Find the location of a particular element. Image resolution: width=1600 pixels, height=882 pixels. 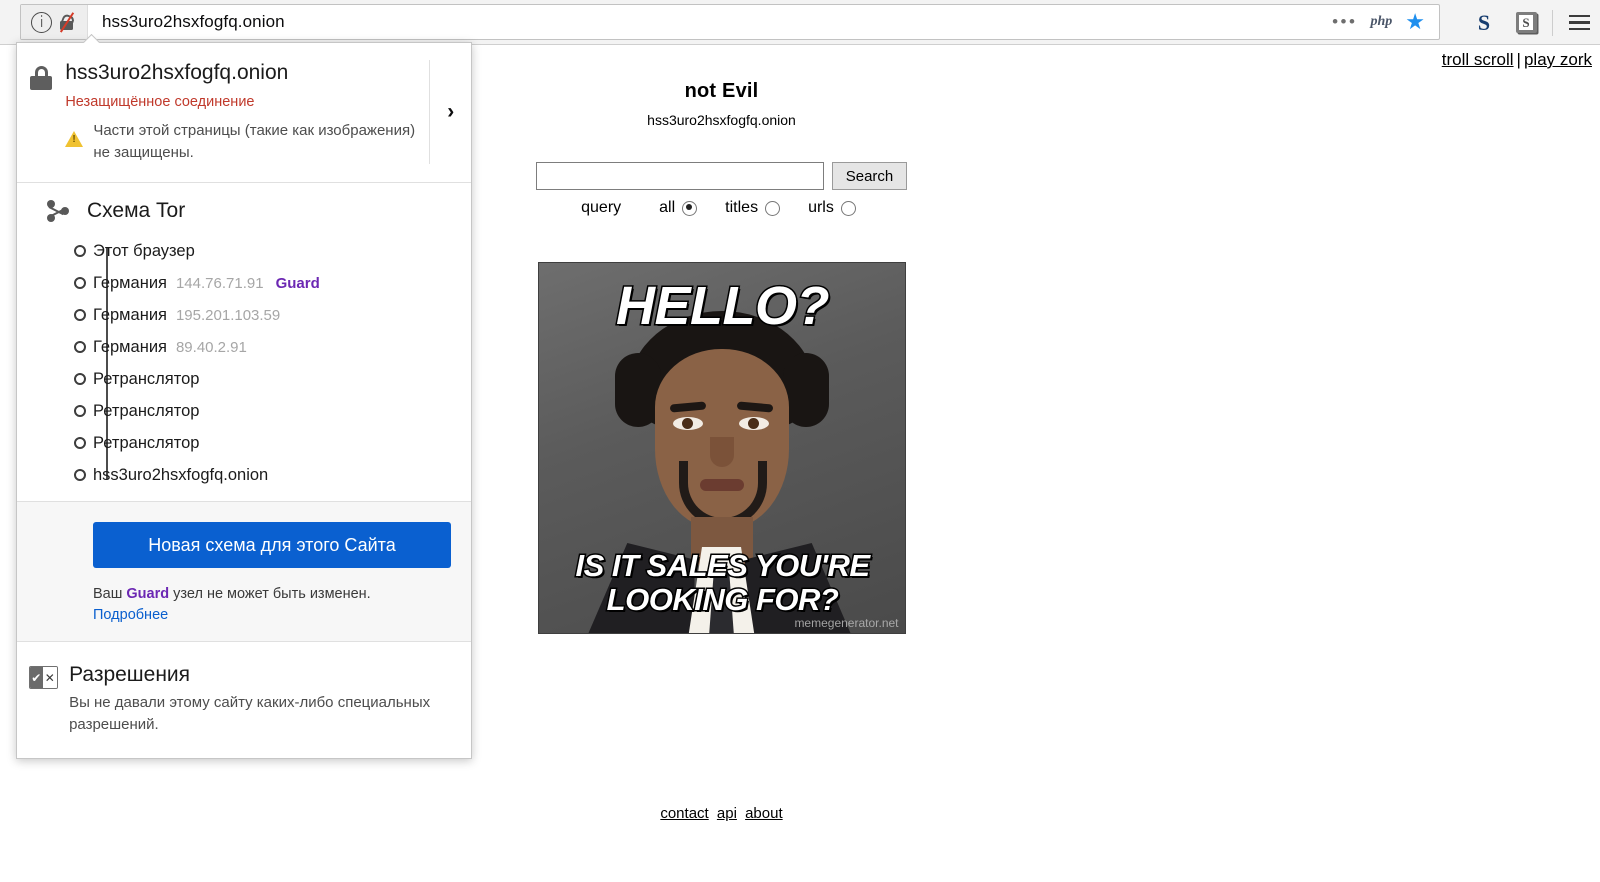

network-share-icon is located at coordinates (59, 211).